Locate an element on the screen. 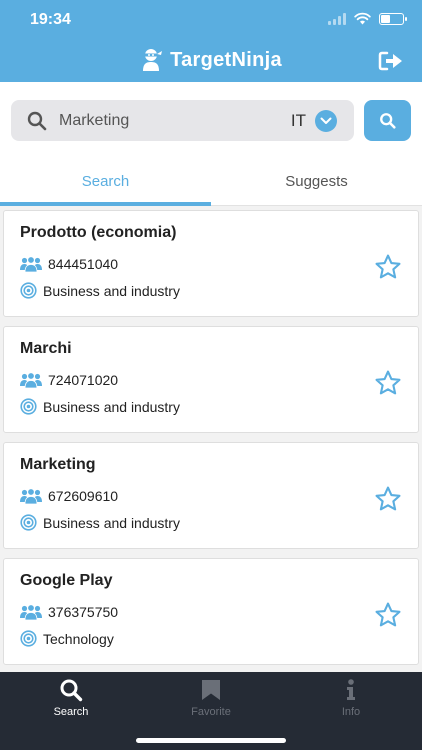 The height and width of the screenshot is (750, 422). audience-count: 672609610 is located at coordinates (83, 496).